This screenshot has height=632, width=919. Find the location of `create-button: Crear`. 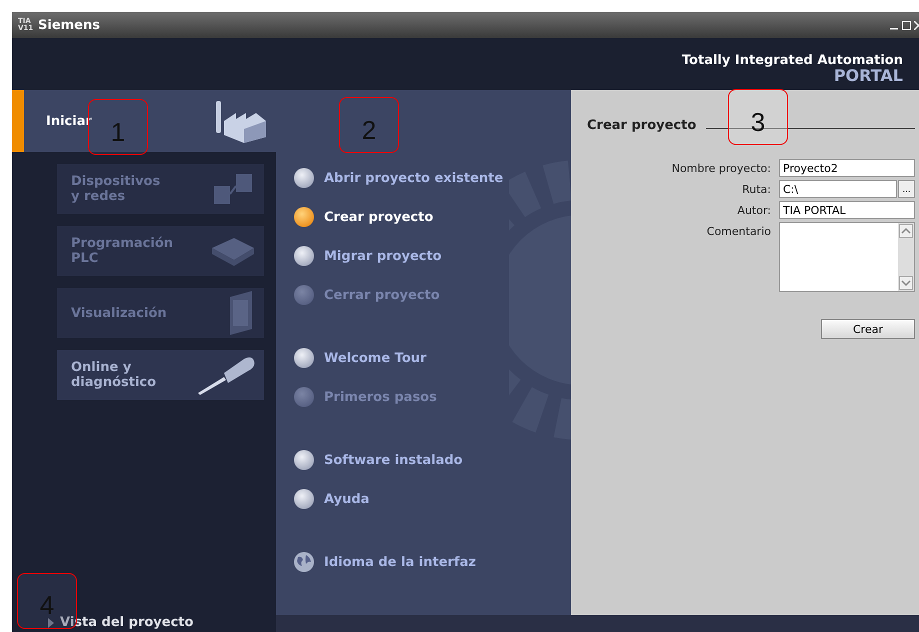

create-button: Crear is located at coordinates (868, 329).